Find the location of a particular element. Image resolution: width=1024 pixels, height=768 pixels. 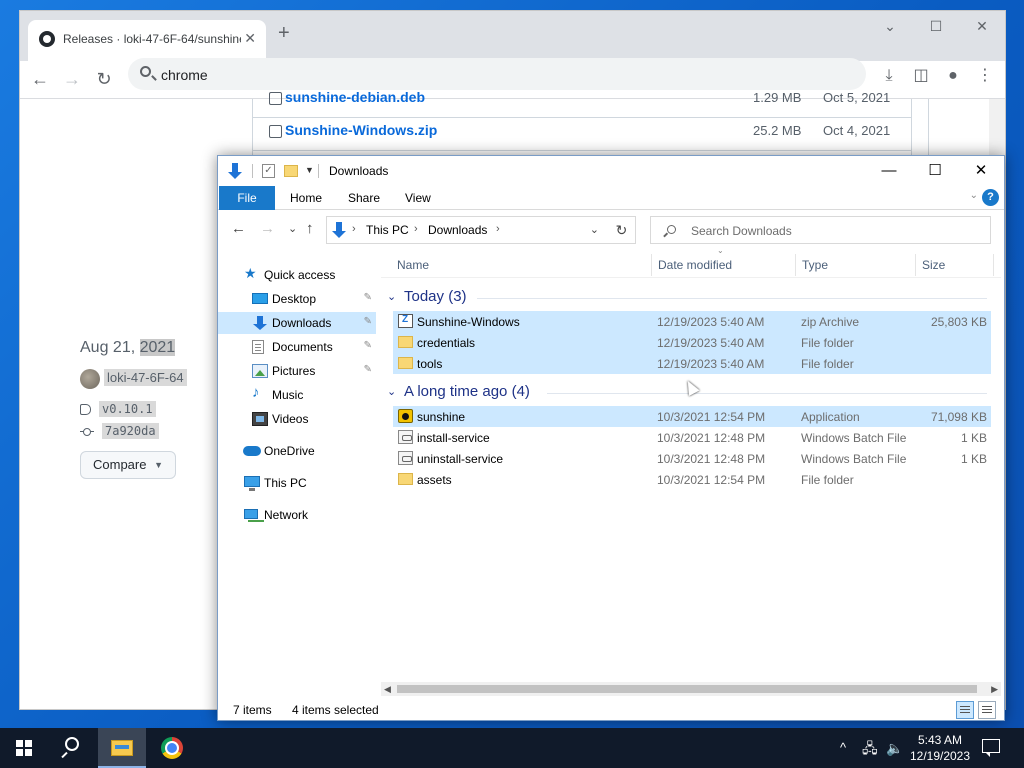

column-header-name: Name is located at coordinates (413, 265).